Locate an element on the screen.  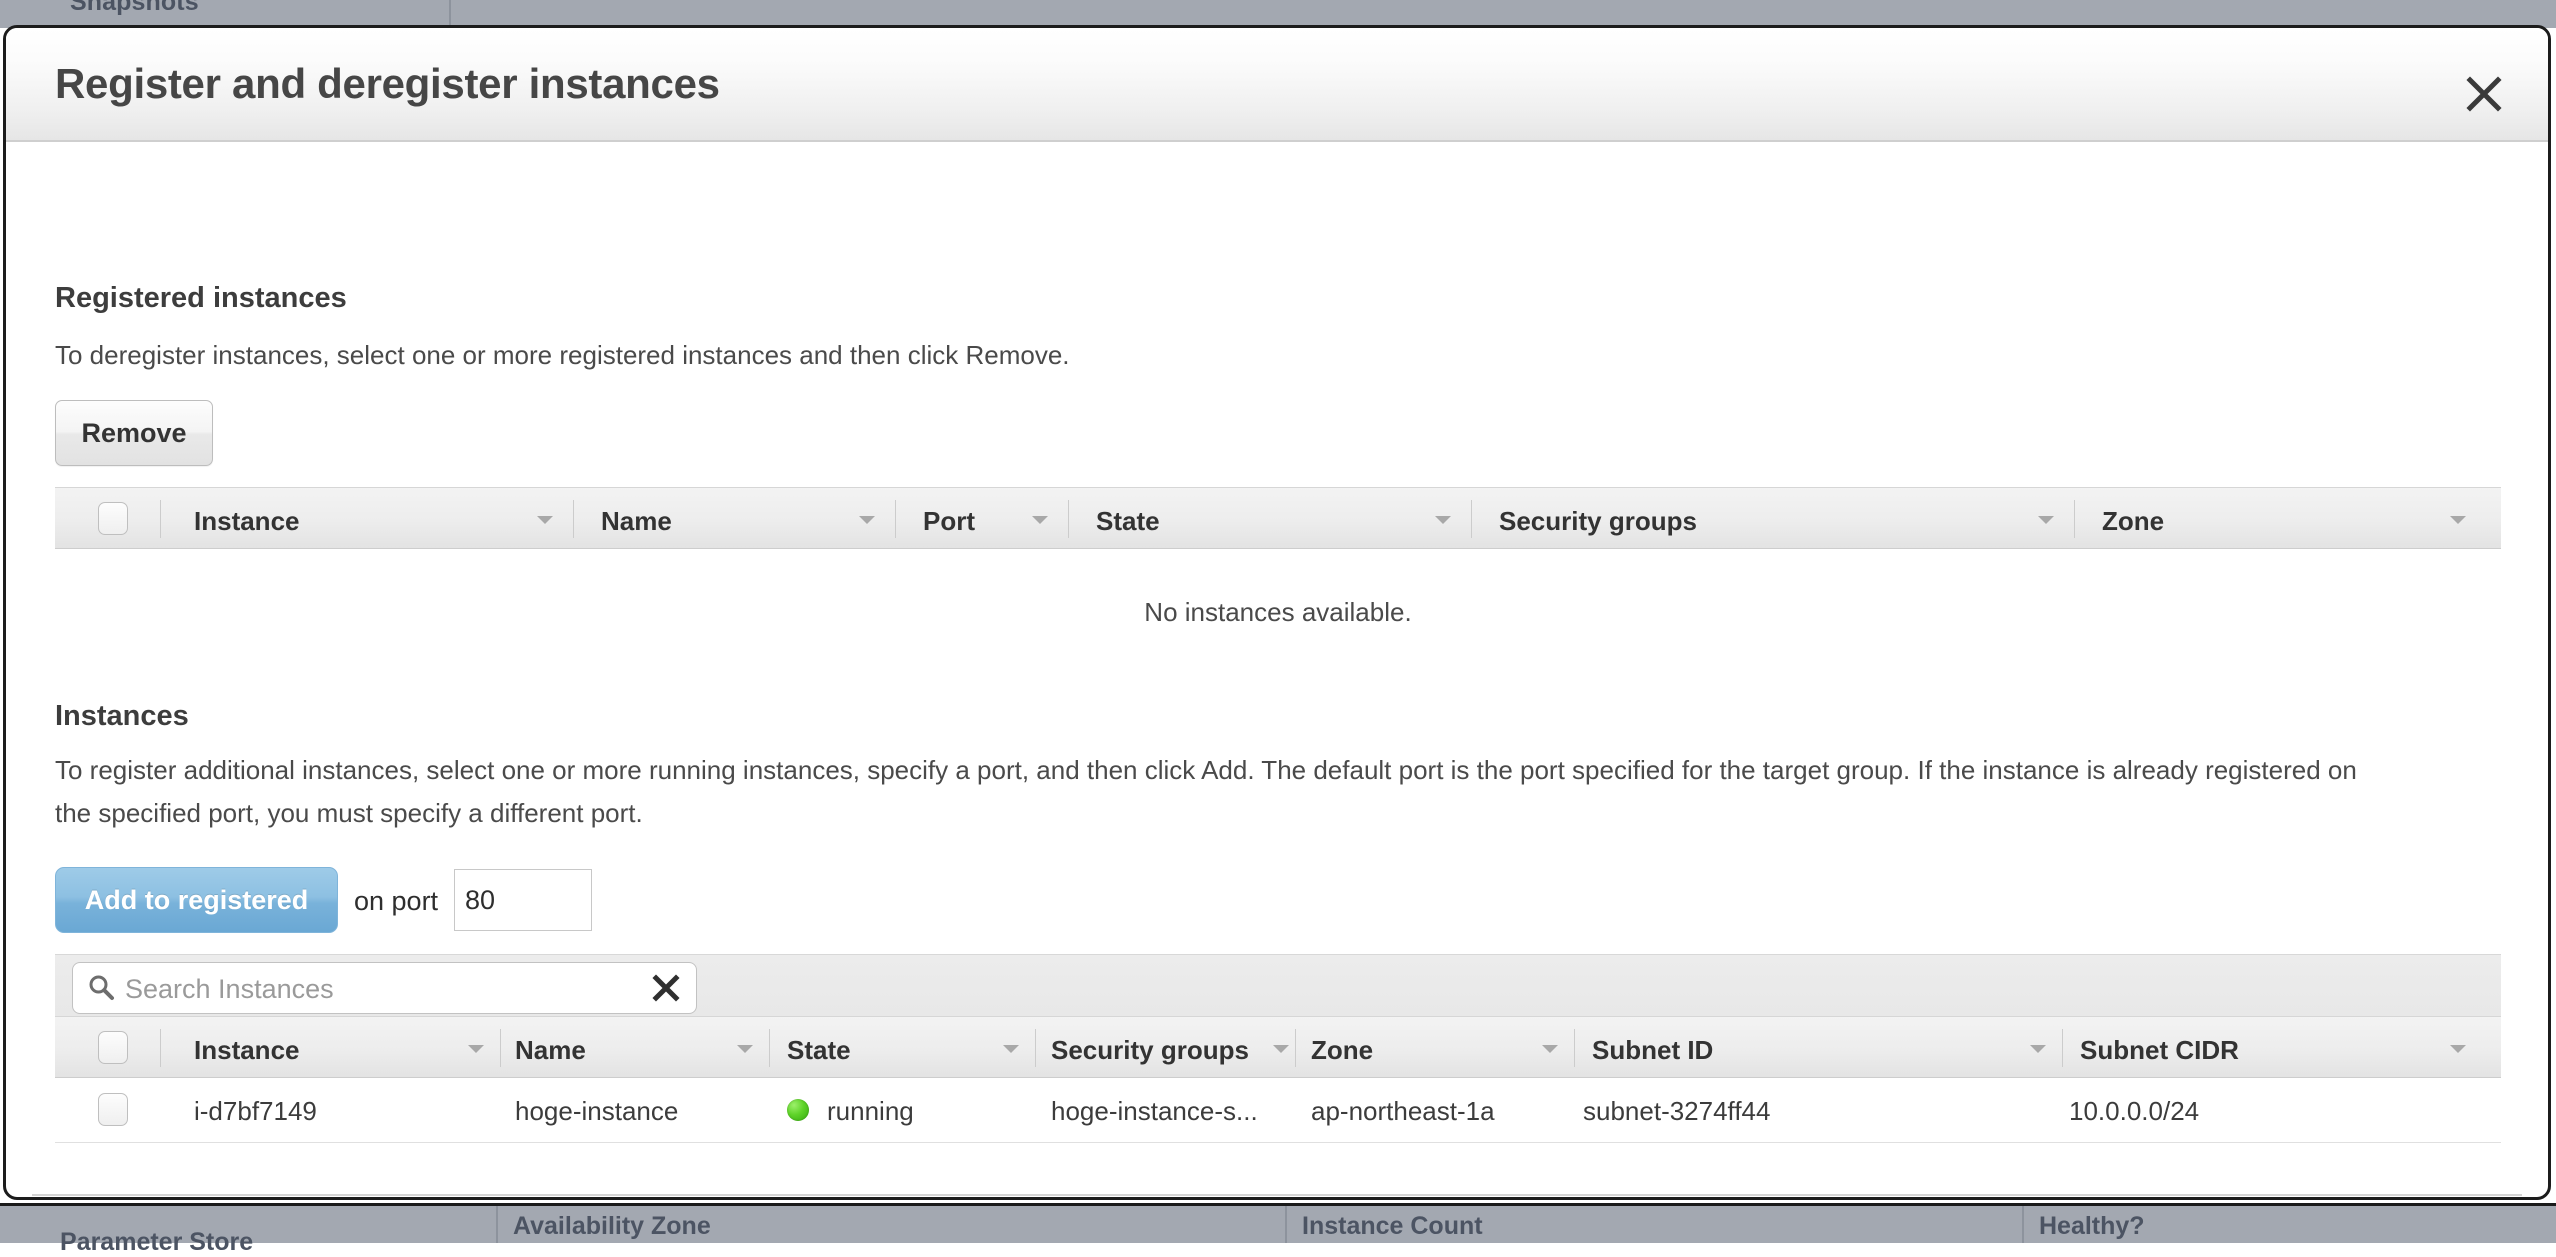
background-top-table-header: Snapshots is located at coordinates (1278, 14).